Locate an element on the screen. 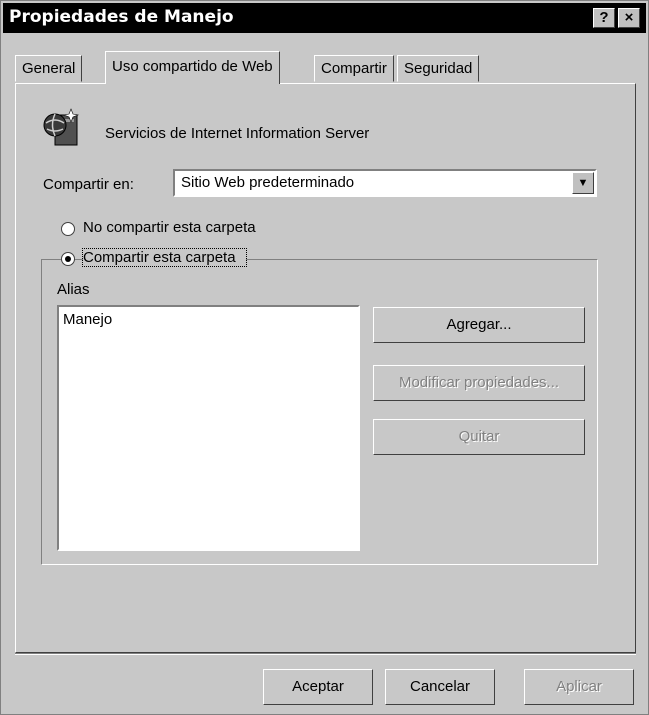 The width and height of the screenshot is (649, 715). help-button: ? is located at coordinates (604, 18).